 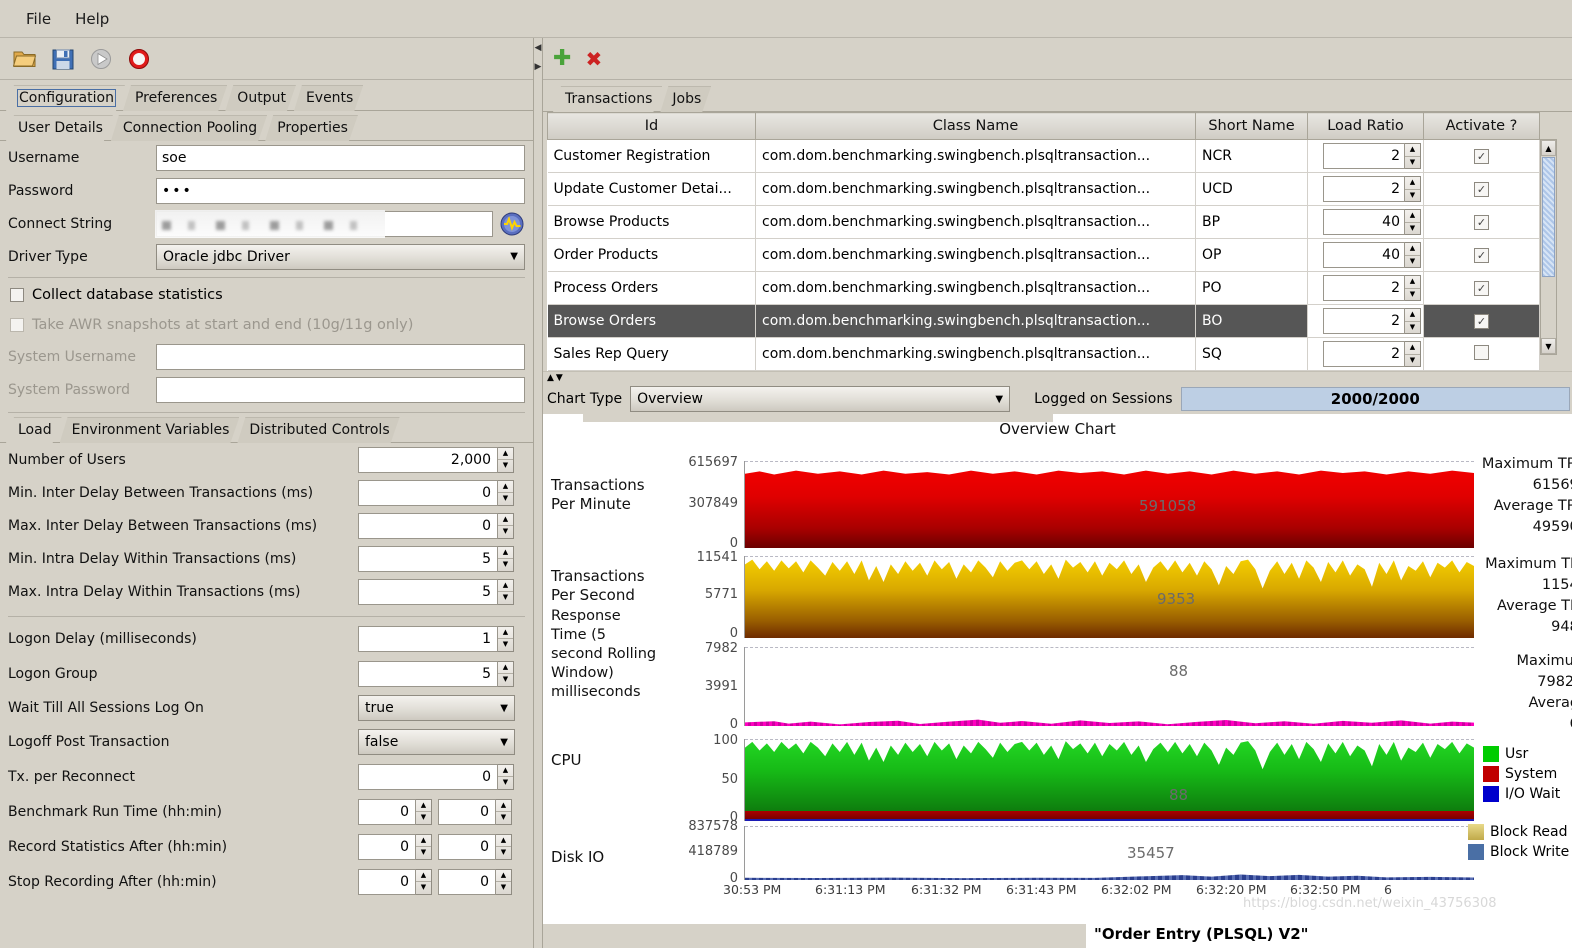 I want to click on panel-splitter: ◀ ▶, so click(x=538, y=493).